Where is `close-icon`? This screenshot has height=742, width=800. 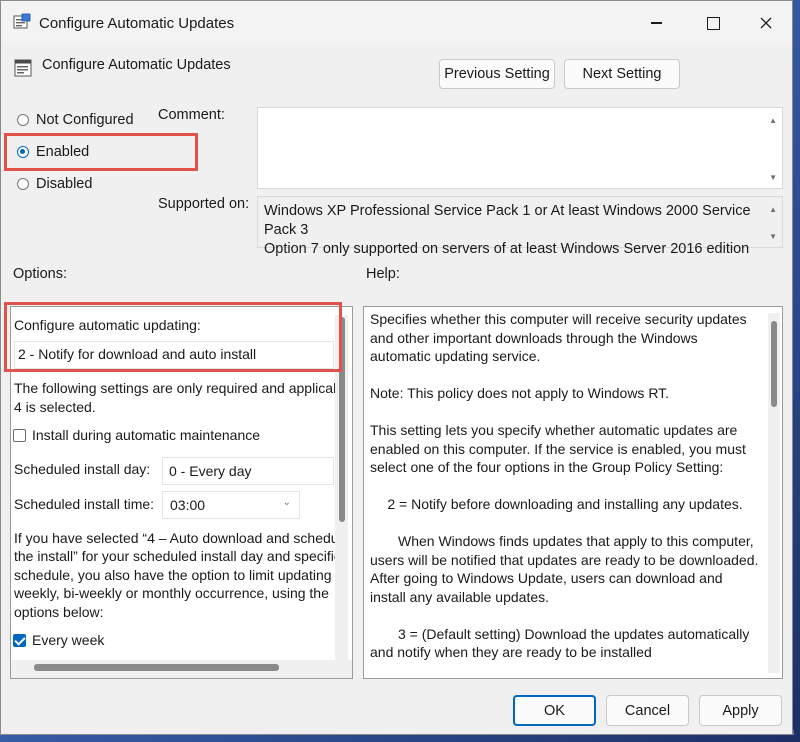
close-icon is located at coordinates (766, 23).